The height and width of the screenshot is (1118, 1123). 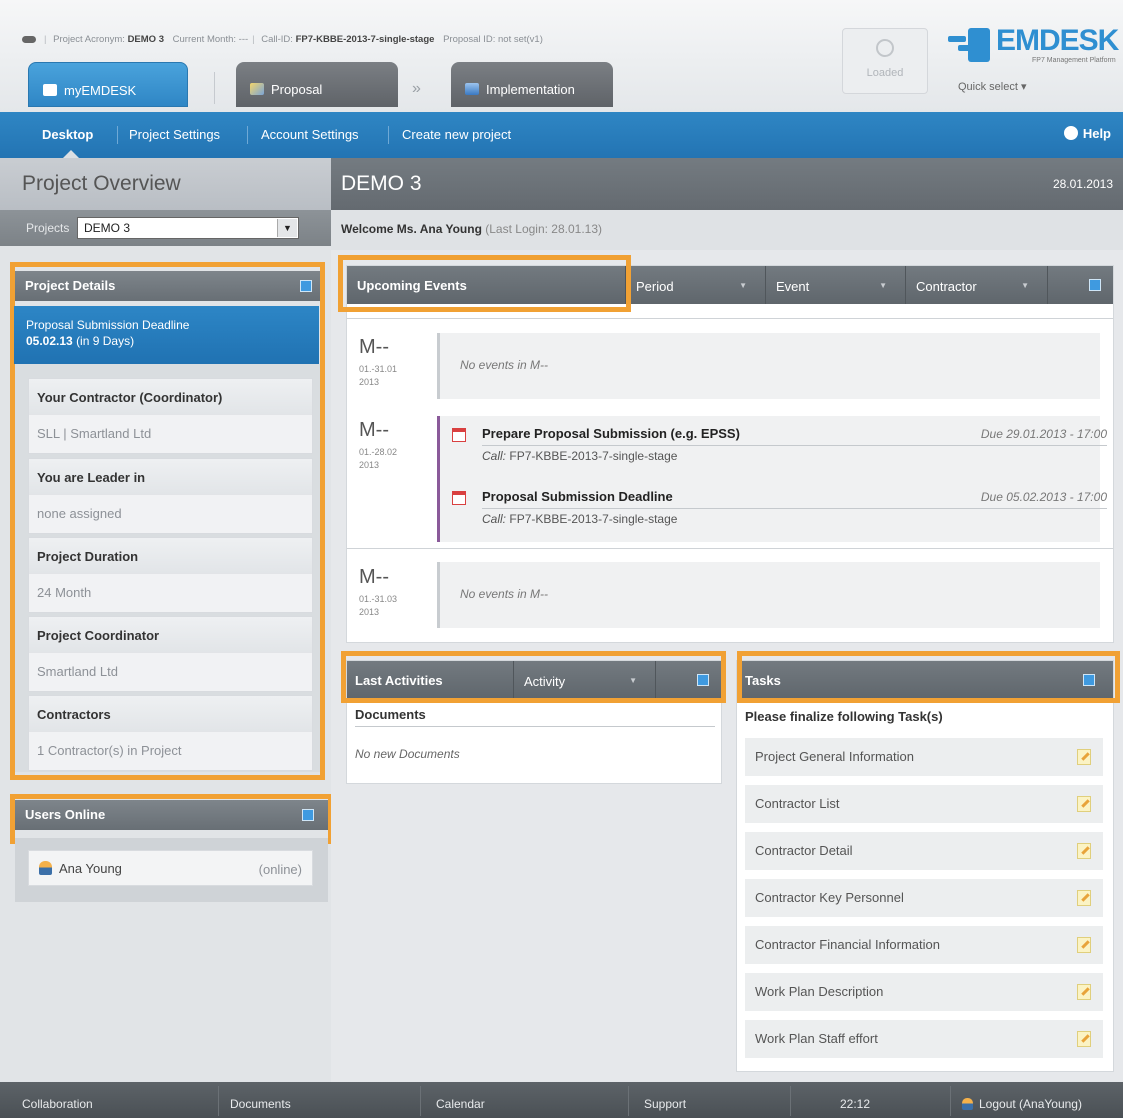 I want to click on help-icon, so click(x=1070, y=133).